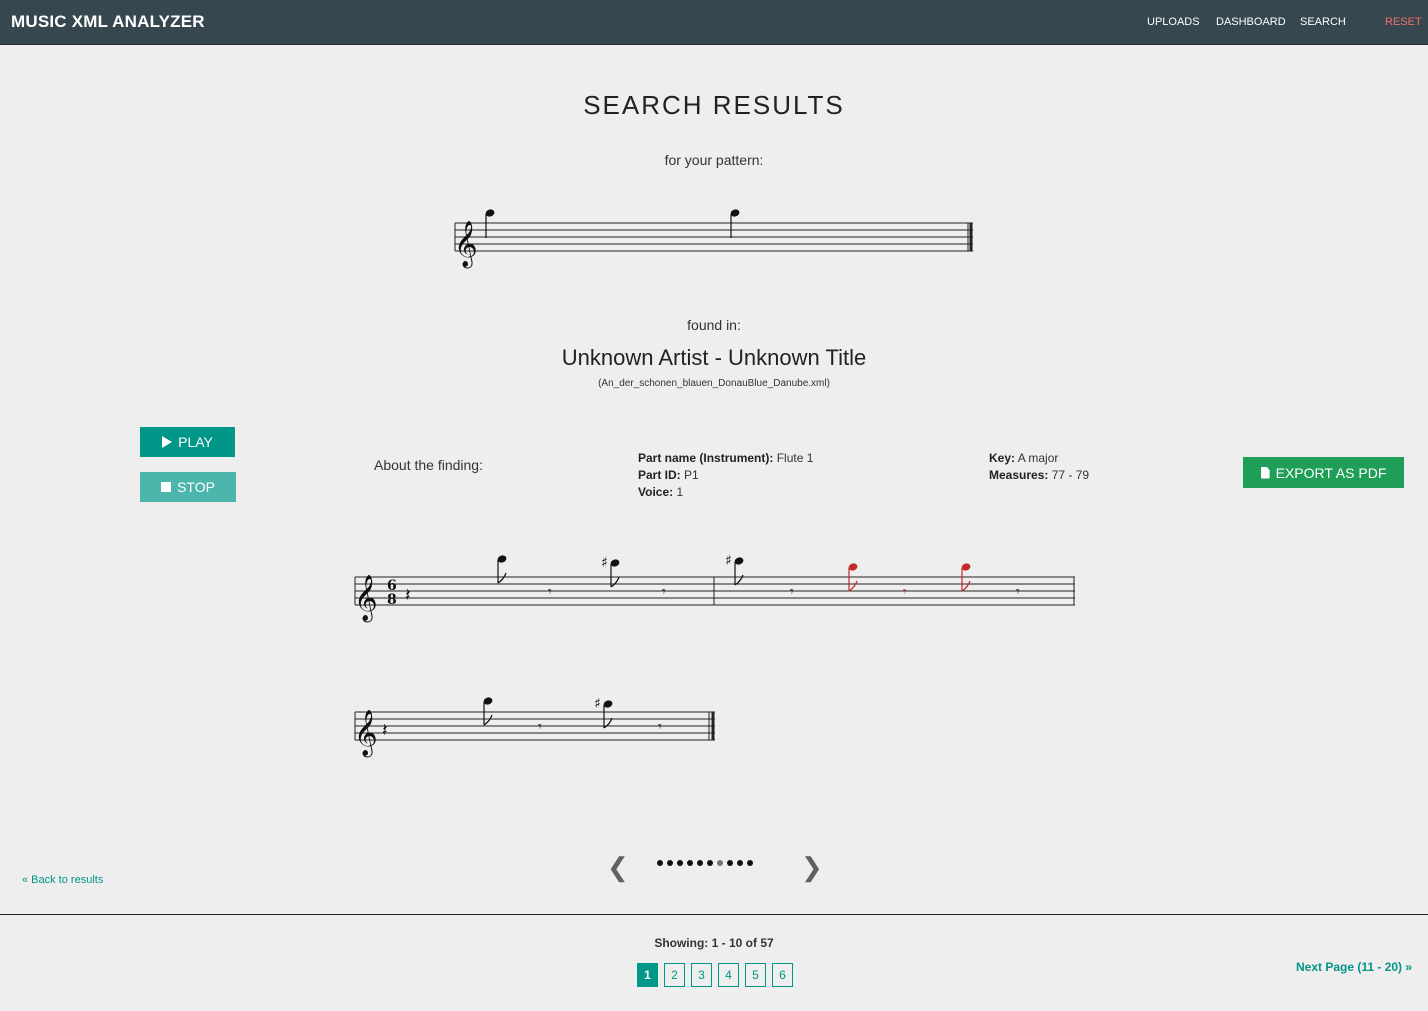 The width and height of the screenshot is (1428, 1011). I want to click on nav-search: SEARCH, so click(1323, 22).